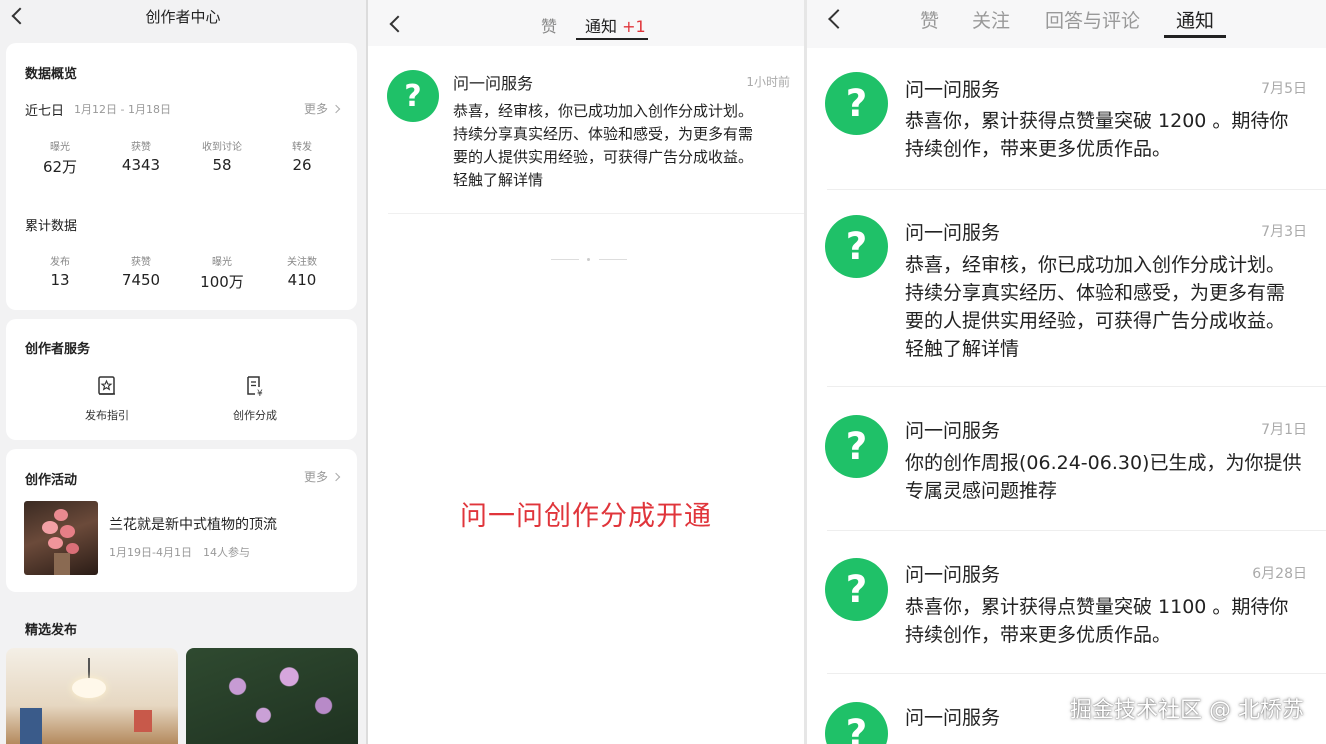 This screenshot has height=744, width=1326. I want to click on featured-image-interior, so click(92, 696).